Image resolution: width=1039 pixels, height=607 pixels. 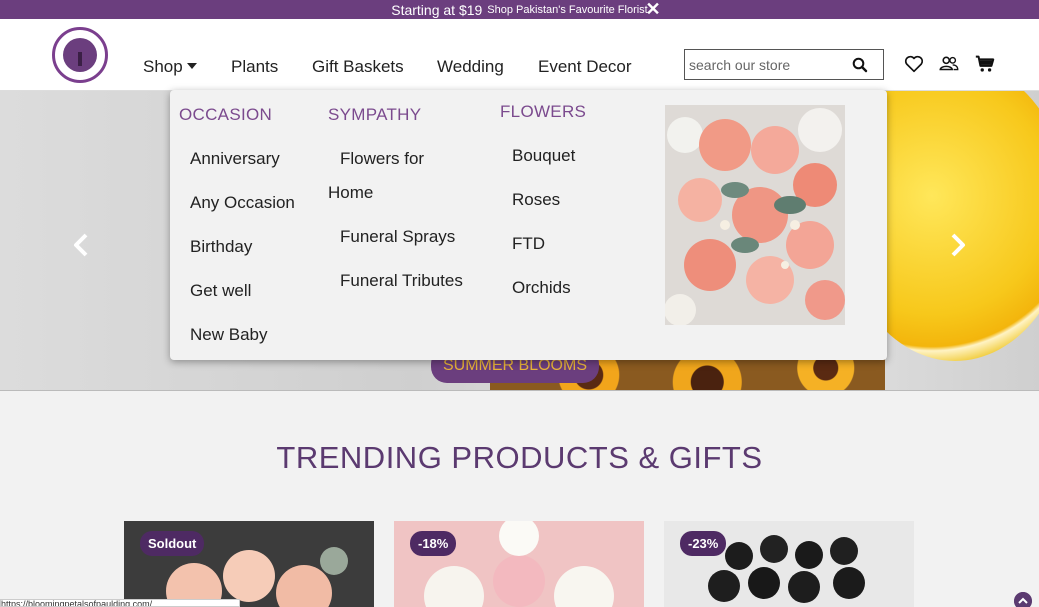 I want to click on close-icon: ✕, so click(x=653, y=9).